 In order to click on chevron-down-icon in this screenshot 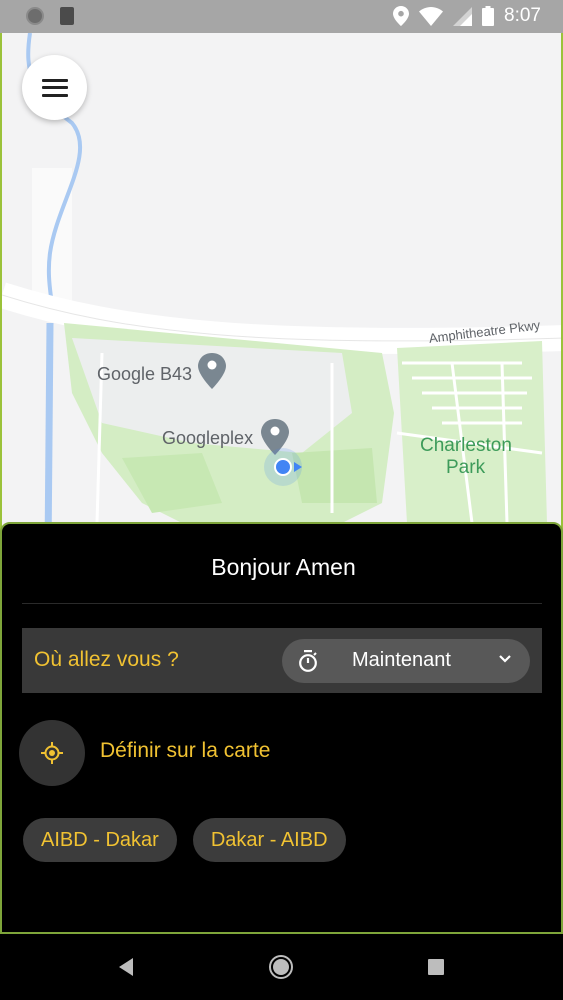, I will do `click(505, 659)`.